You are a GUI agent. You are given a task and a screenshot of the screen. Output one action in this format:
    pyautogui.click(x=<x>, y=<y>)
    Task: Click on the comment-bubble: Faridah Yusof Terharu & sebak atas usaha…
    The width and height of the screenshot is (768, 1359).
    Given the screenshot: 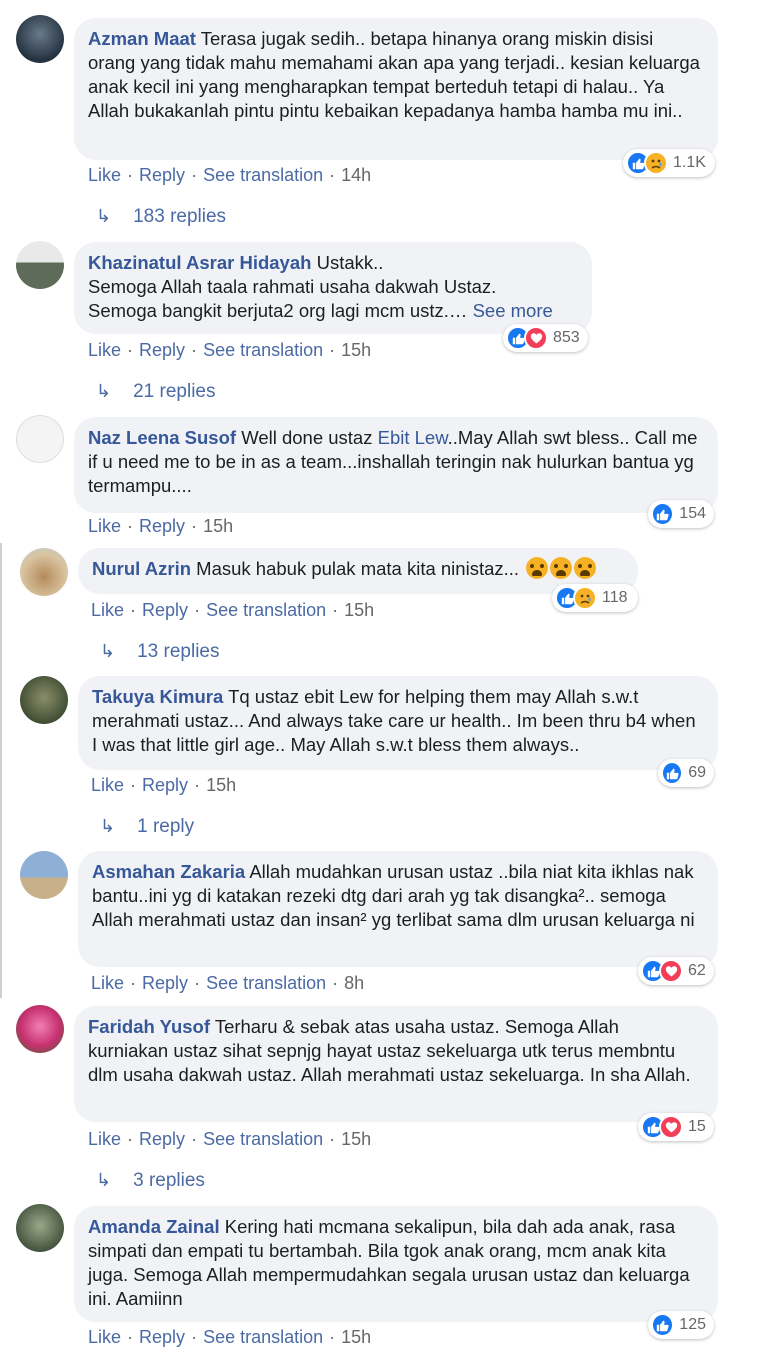 What is the action you would take?
    pyautogui.click(x=396, y=1064)
    